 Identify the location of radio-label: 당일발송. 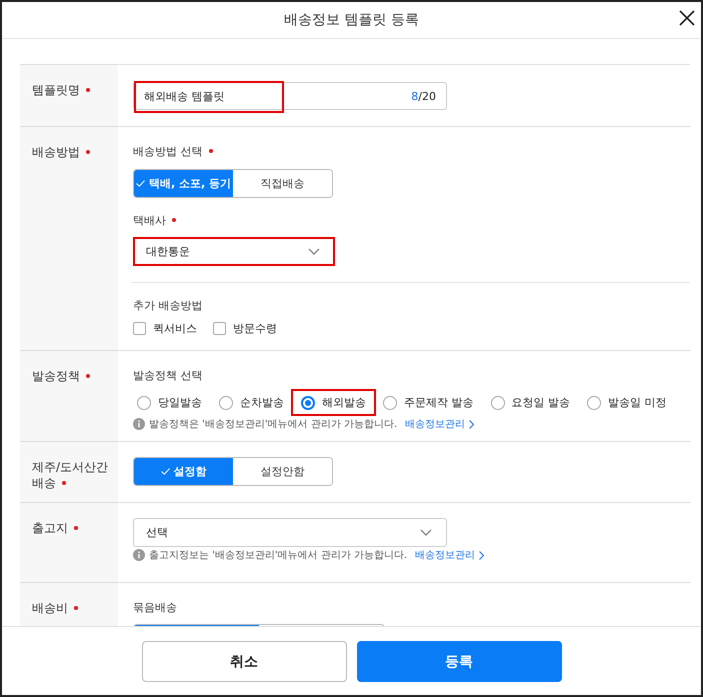
(180, 402).